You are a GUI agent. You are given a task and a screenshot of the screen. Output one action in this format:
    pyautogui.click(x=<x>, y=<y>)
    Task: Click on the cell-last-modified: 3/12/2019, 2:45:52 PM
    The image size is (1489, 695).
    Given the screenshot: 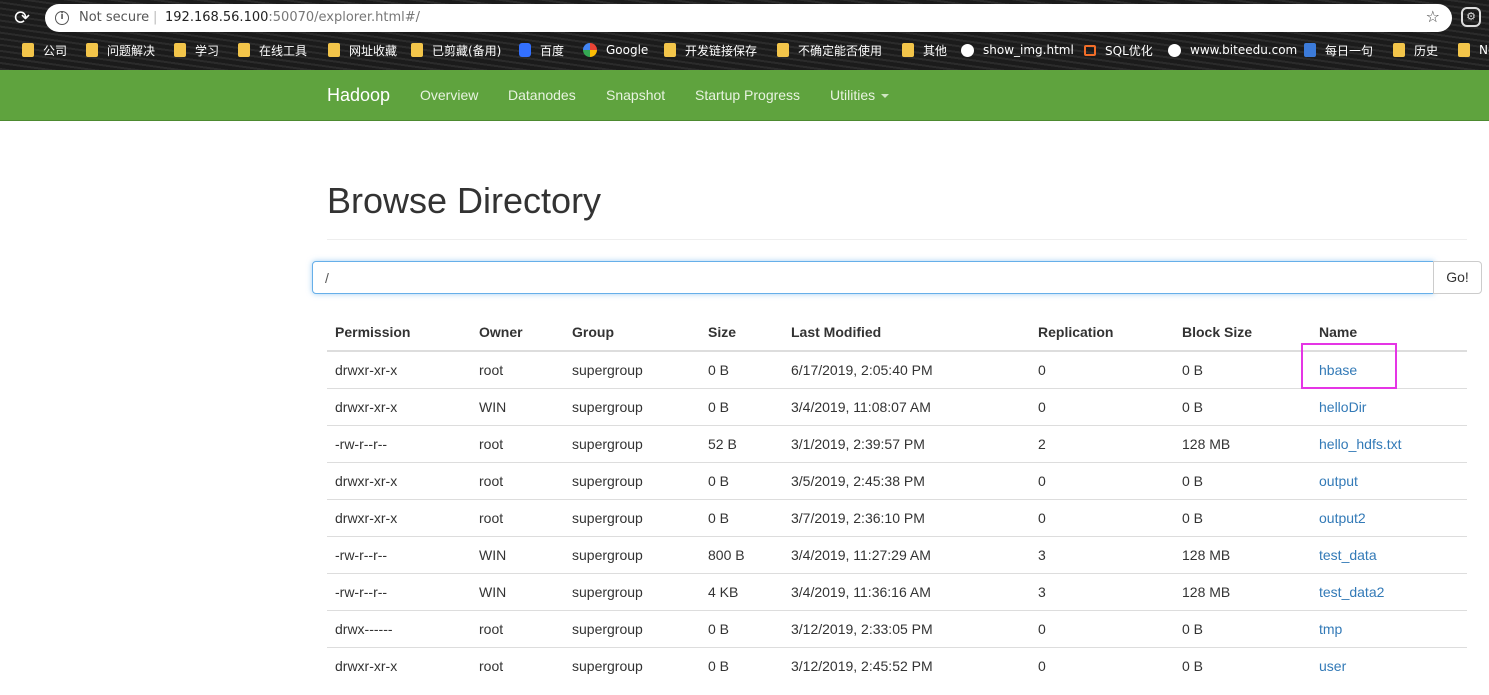 What is the action you would take?
    pyautogui.click(x=906, y=665)
    